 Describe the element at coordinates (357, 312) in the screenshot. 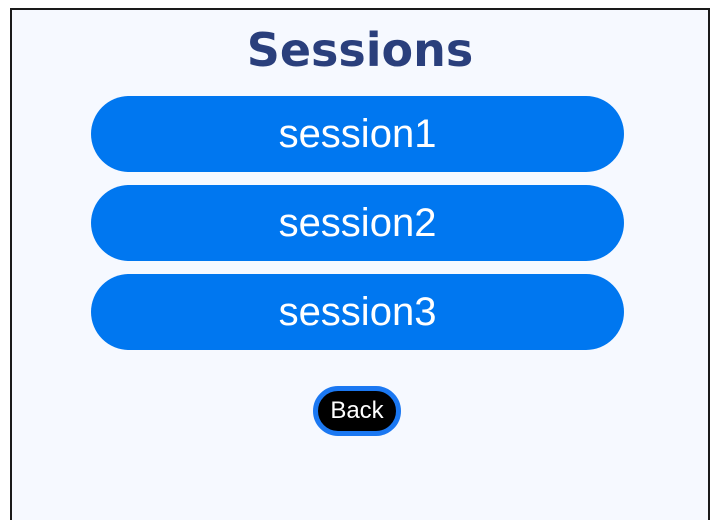

I see `session-button-3: session3` at that location.